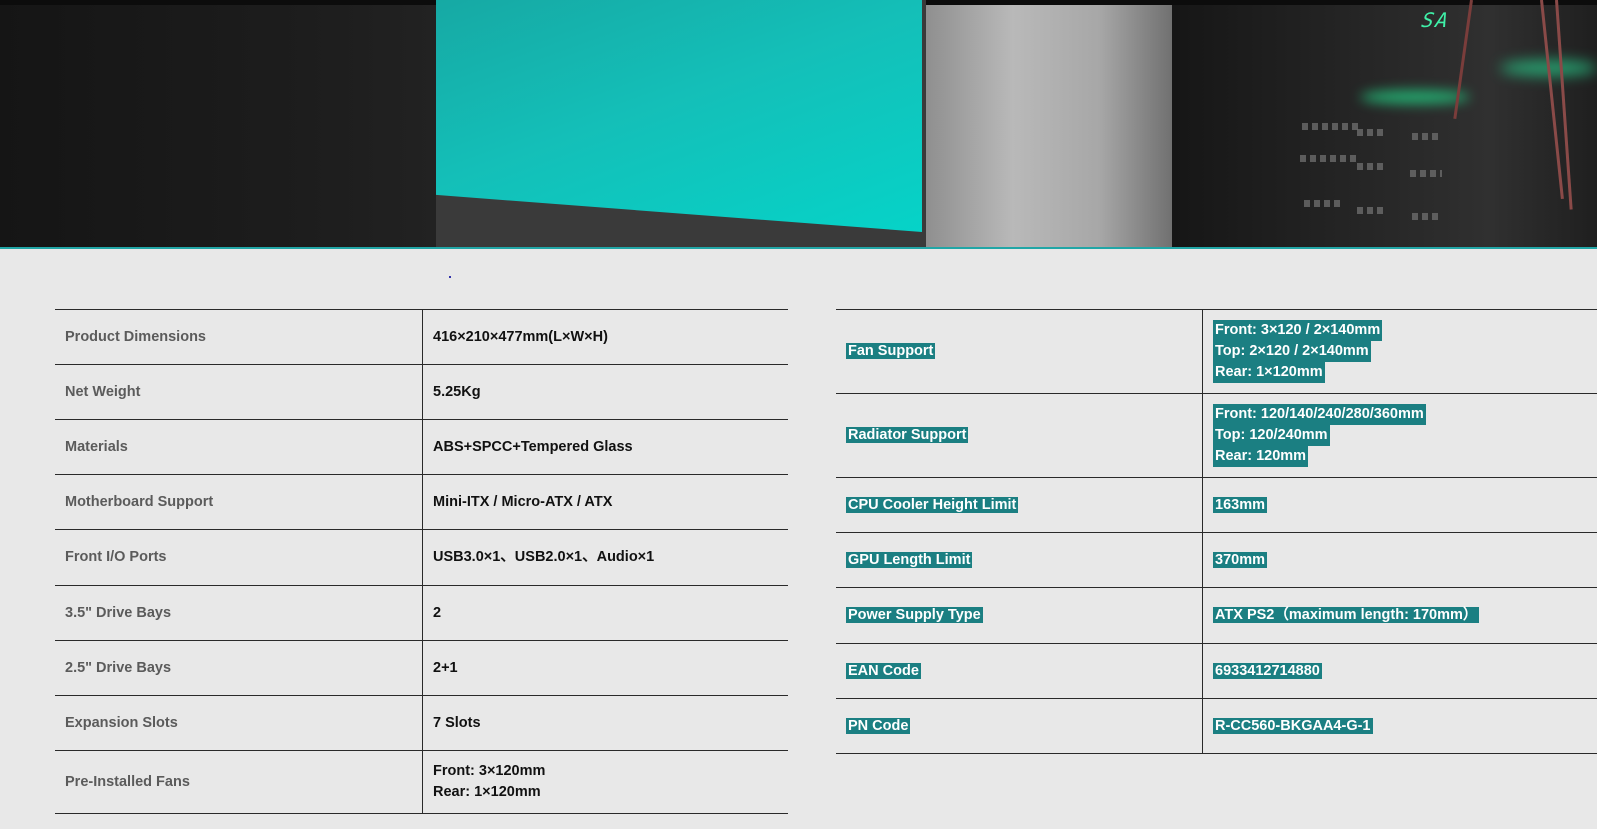 This screenshot has height=829, width=1597. I want to click on spec-value-text: ATX PS2（maximum length: 170mm）, so click(1346, 615).